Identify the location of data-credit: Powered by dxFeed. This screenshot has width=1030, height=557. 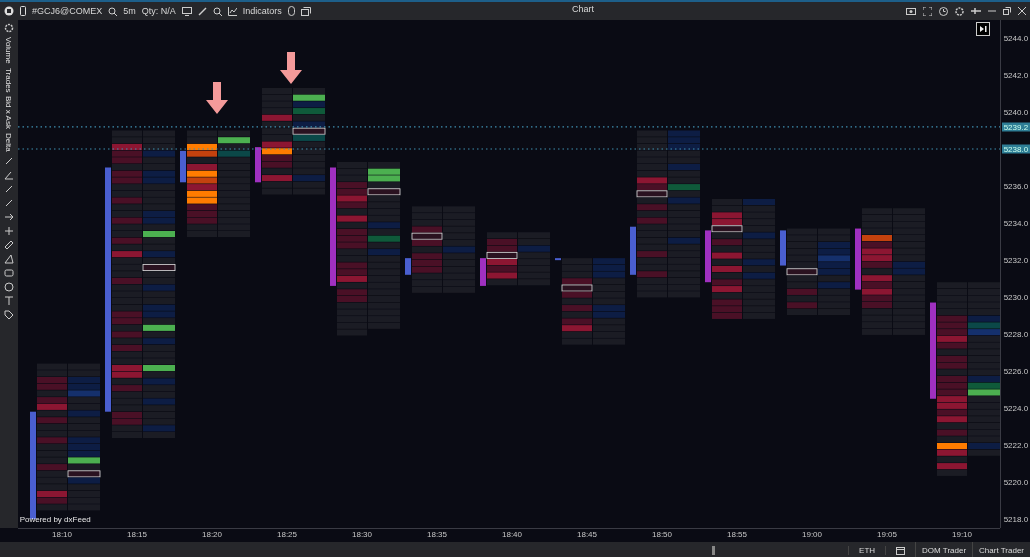
(55, 519).